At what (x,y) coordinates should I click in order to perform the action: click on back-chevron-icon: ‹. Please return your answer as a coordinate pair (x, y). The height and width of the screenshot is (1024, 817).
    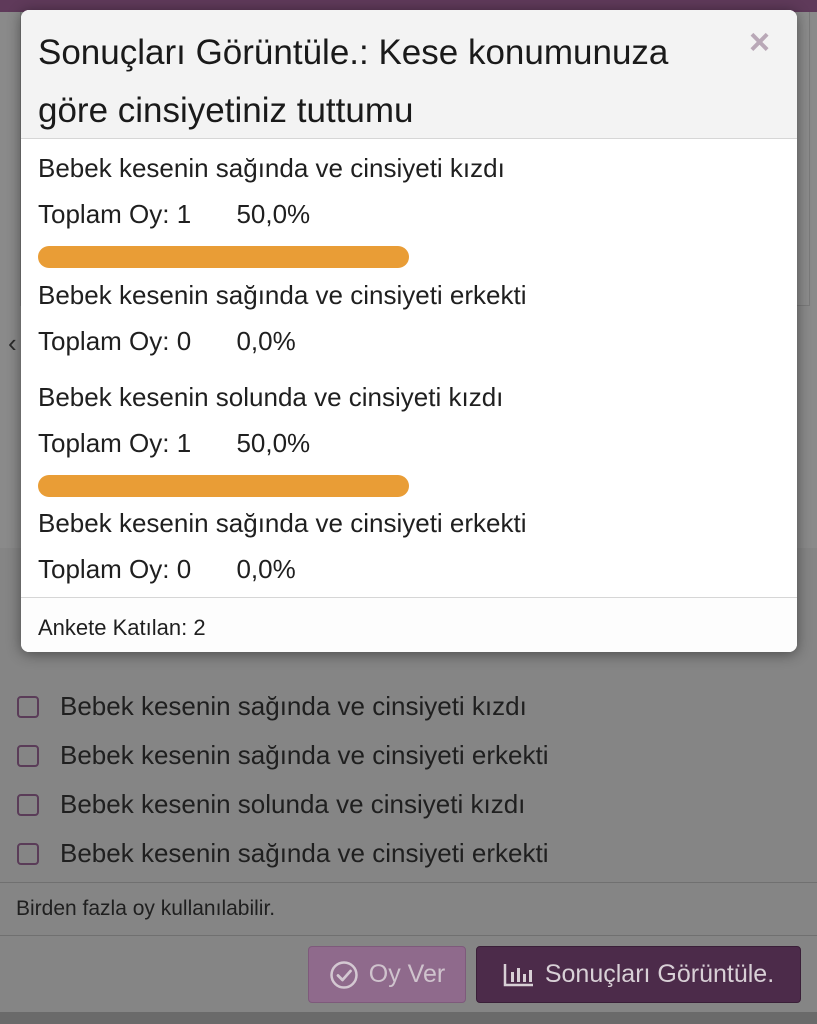
    Looking at the image, I should click on (12, 343).